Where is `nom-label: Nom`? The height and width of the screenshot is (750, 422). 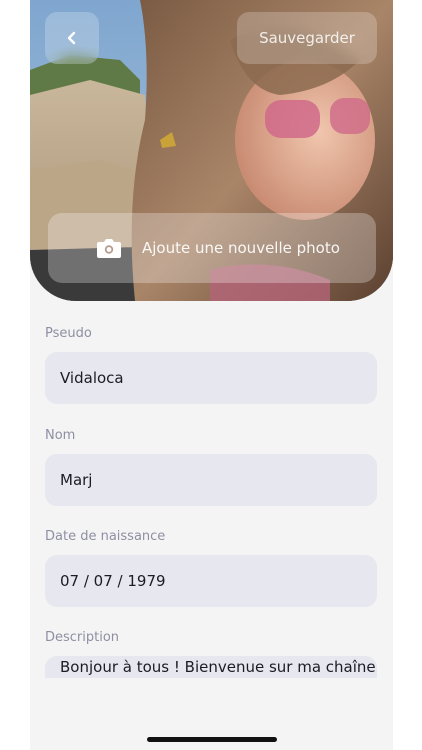 nom-label: Nom is located at coordinates (60, 435).